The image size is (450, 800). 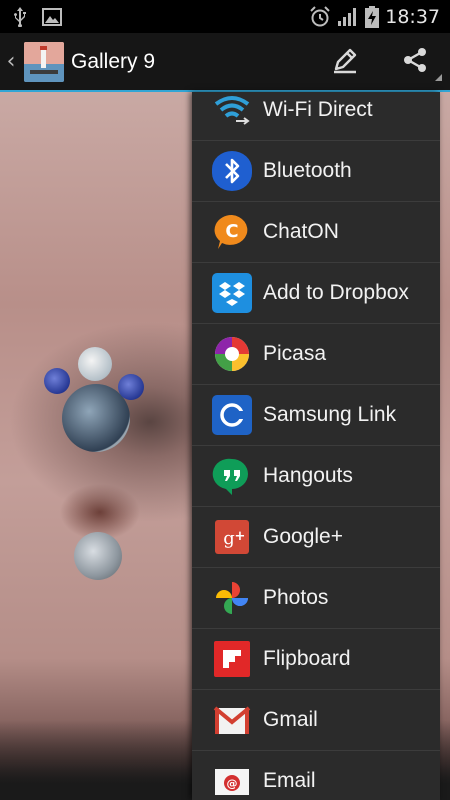 I want to click on usb-icon, so click(x=20, y=16).